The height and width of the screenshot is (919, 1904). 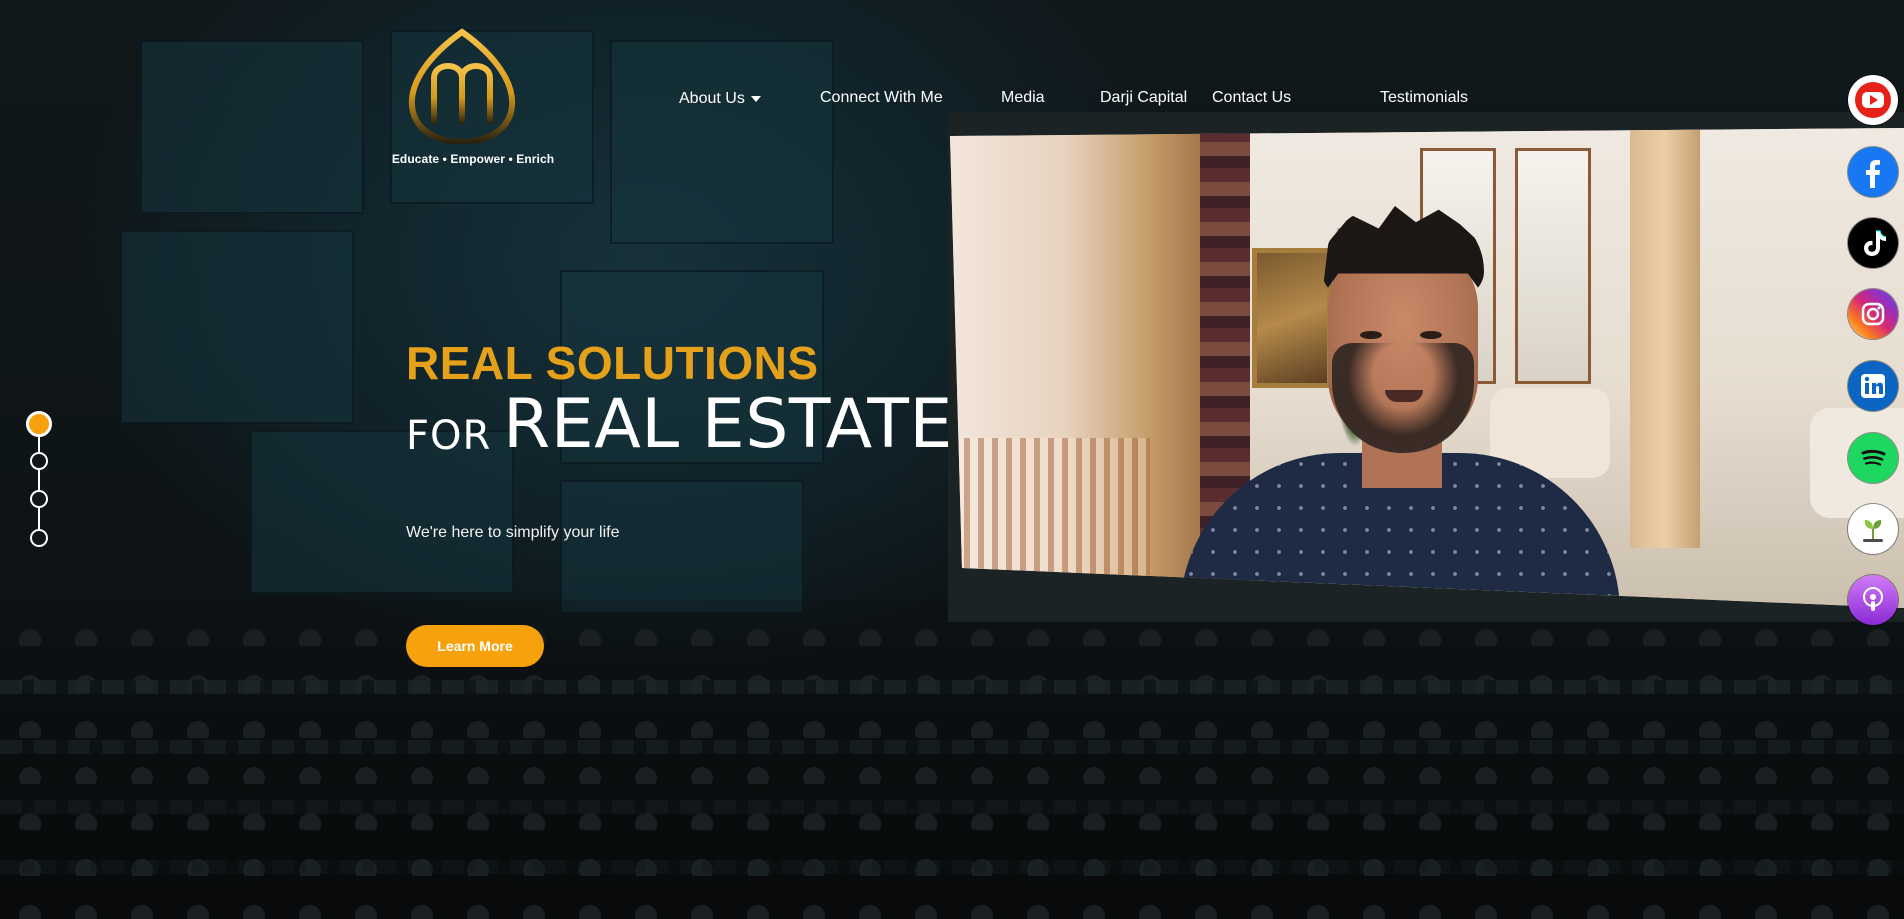 I want to click on nav-contact-us: Contact Us, so click(x=1251, y=98).